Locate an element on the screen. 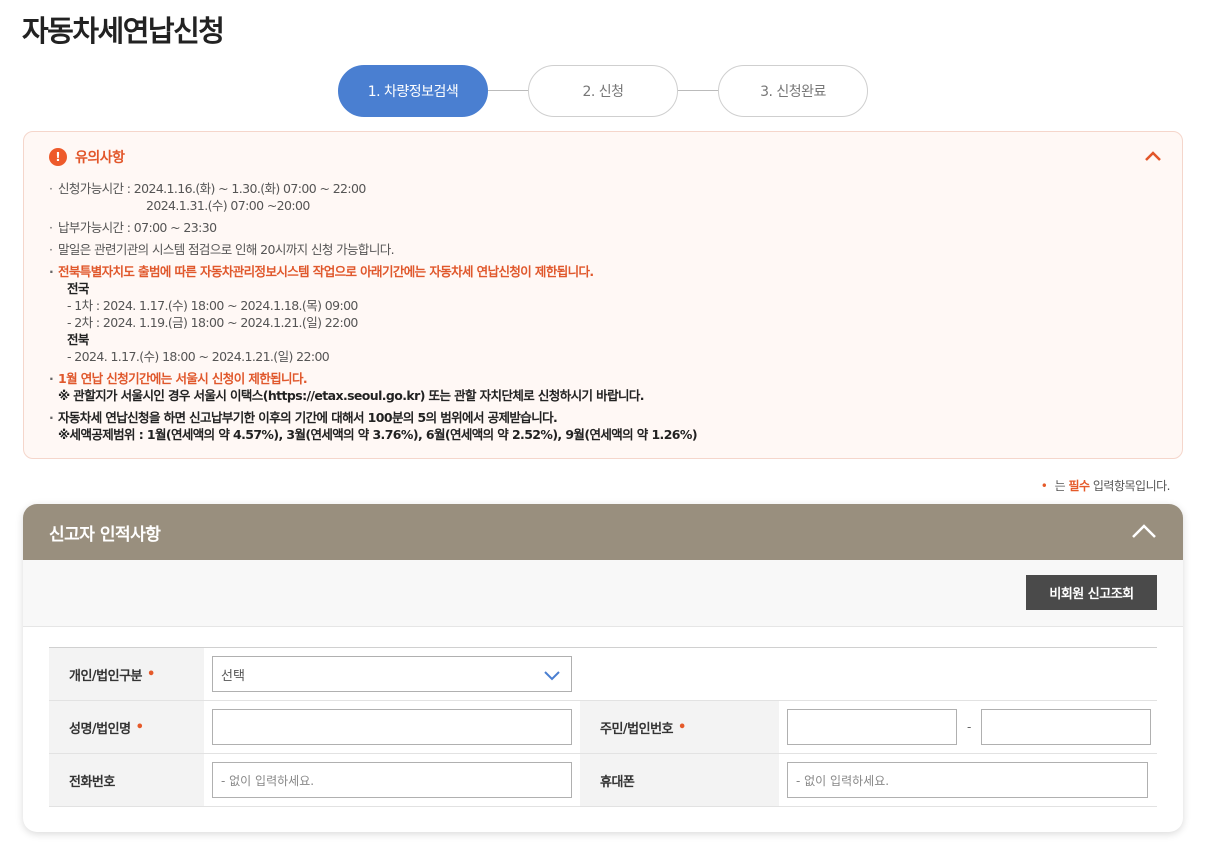 The image size is (1206, 849). step-indicator: 1. 차량정보검색 2. 신청 3. 신청완료 is located at coordinates (603, 91).